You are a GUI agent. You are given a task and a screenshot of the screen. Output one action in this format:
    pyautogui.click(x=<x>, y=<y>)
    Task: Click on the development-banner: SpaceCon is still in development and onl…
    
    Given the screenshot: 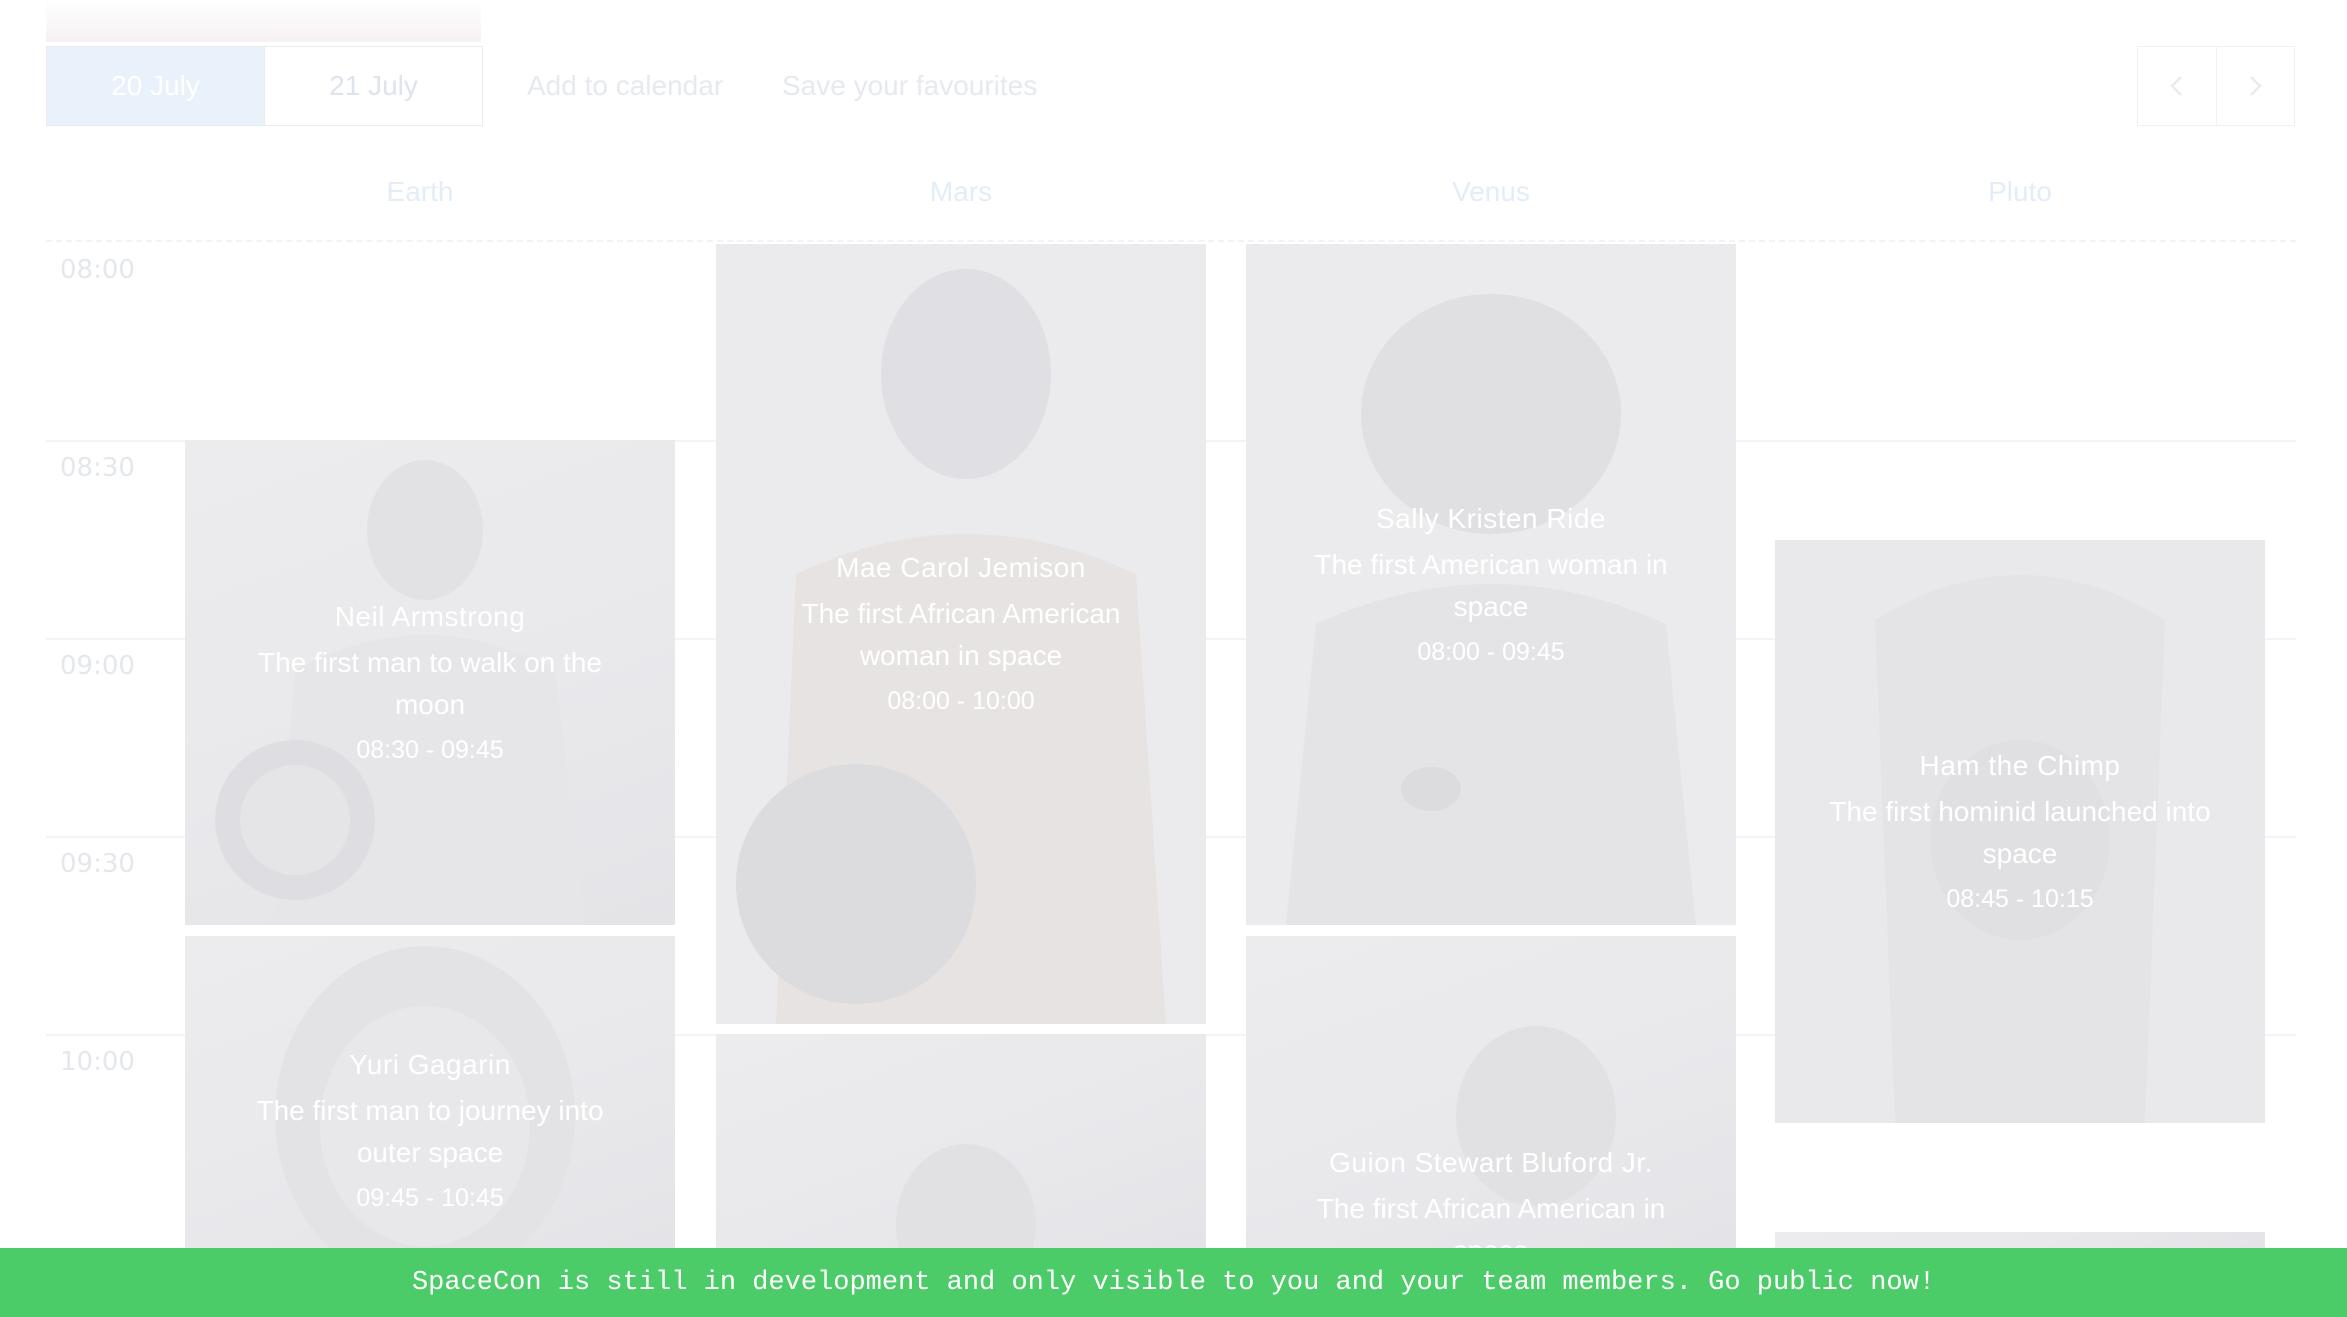 What is the action you would take?
    pyautogui.click(x=1173, y=1282)
    